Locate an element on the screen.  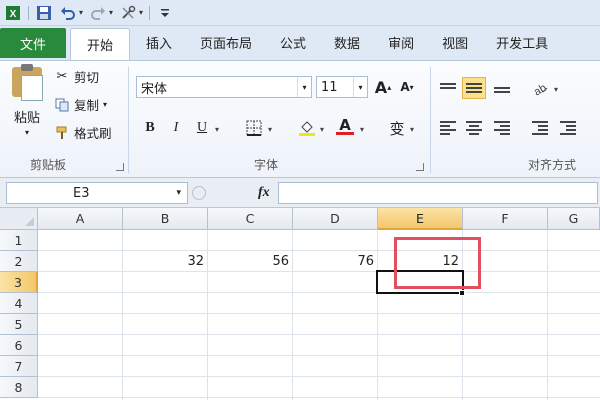
column-header-e: E is located at coordinates (420, 219).